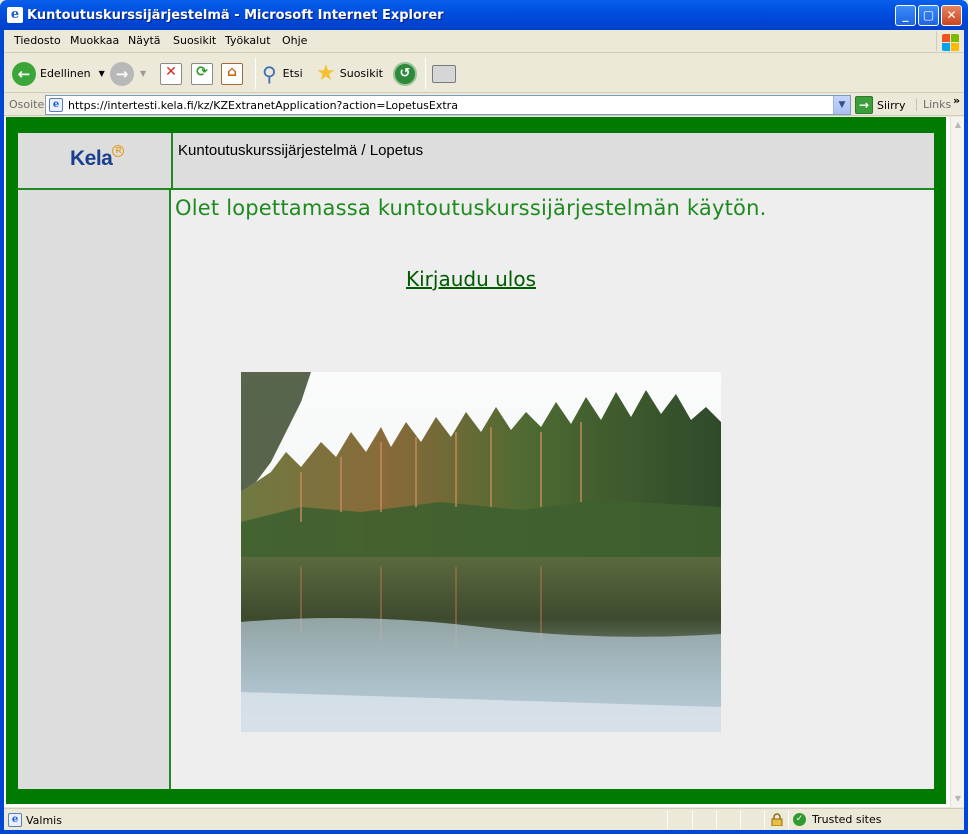 The image size is (968, 834). Describe the element at coordinates (102, 73) in the screenshot. I see `back-dropdown-icon: ▼` at that location.